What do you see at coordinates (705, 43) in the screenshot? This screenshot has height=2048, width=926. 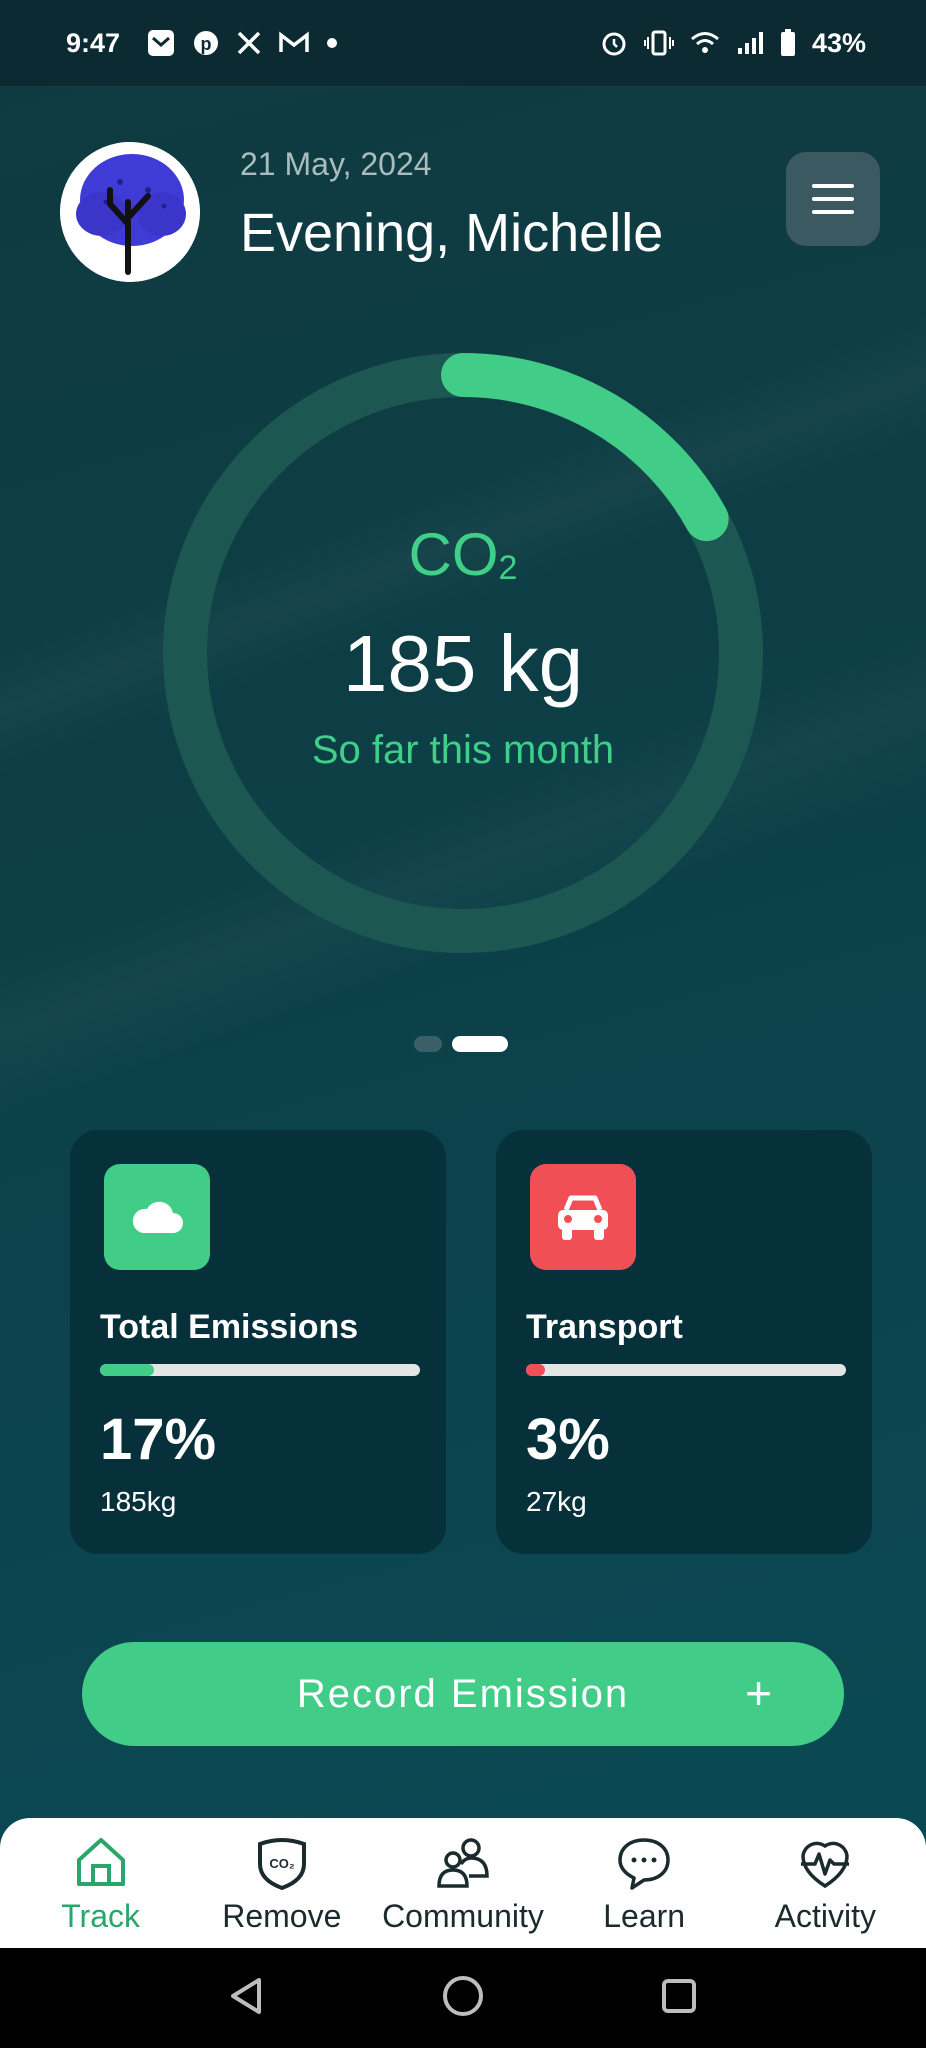 I see `wifi-icon` at bounding box center [705, 43].